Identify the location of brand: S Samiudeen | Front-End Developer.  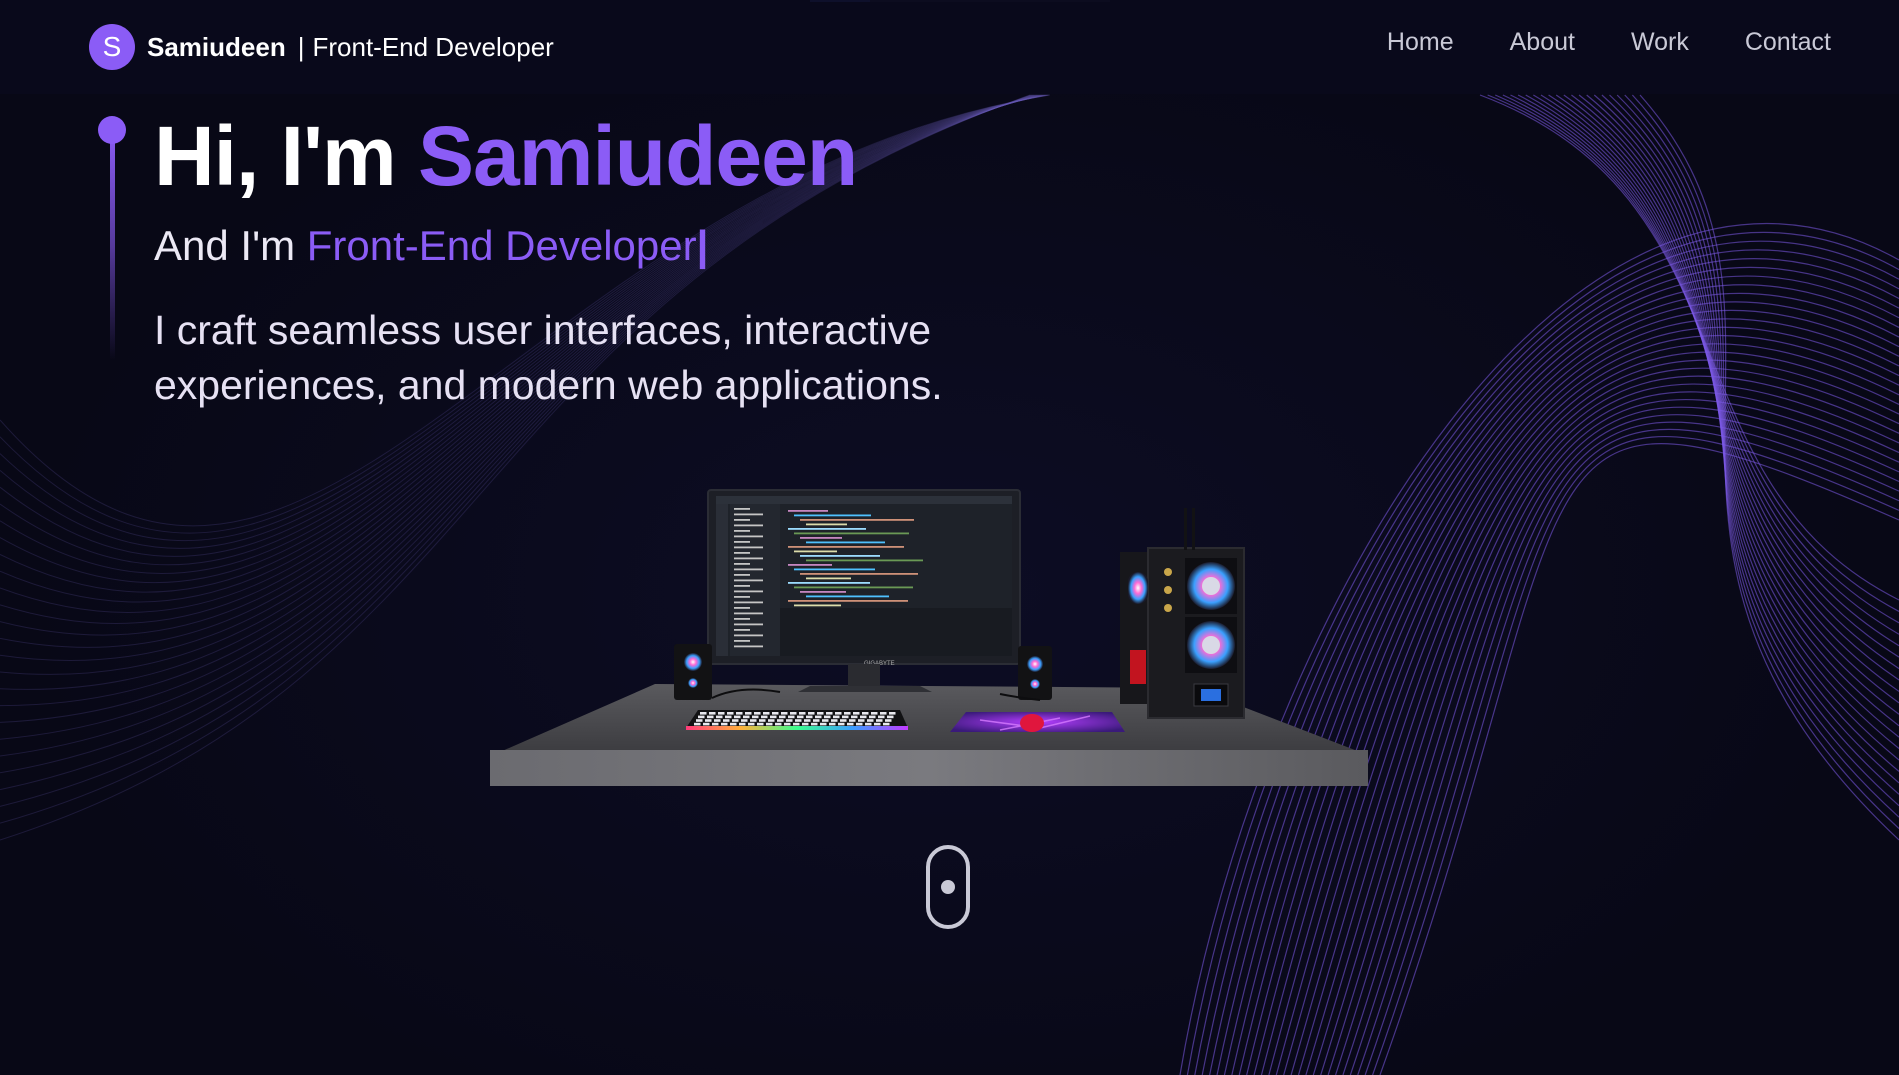
(321, 47).